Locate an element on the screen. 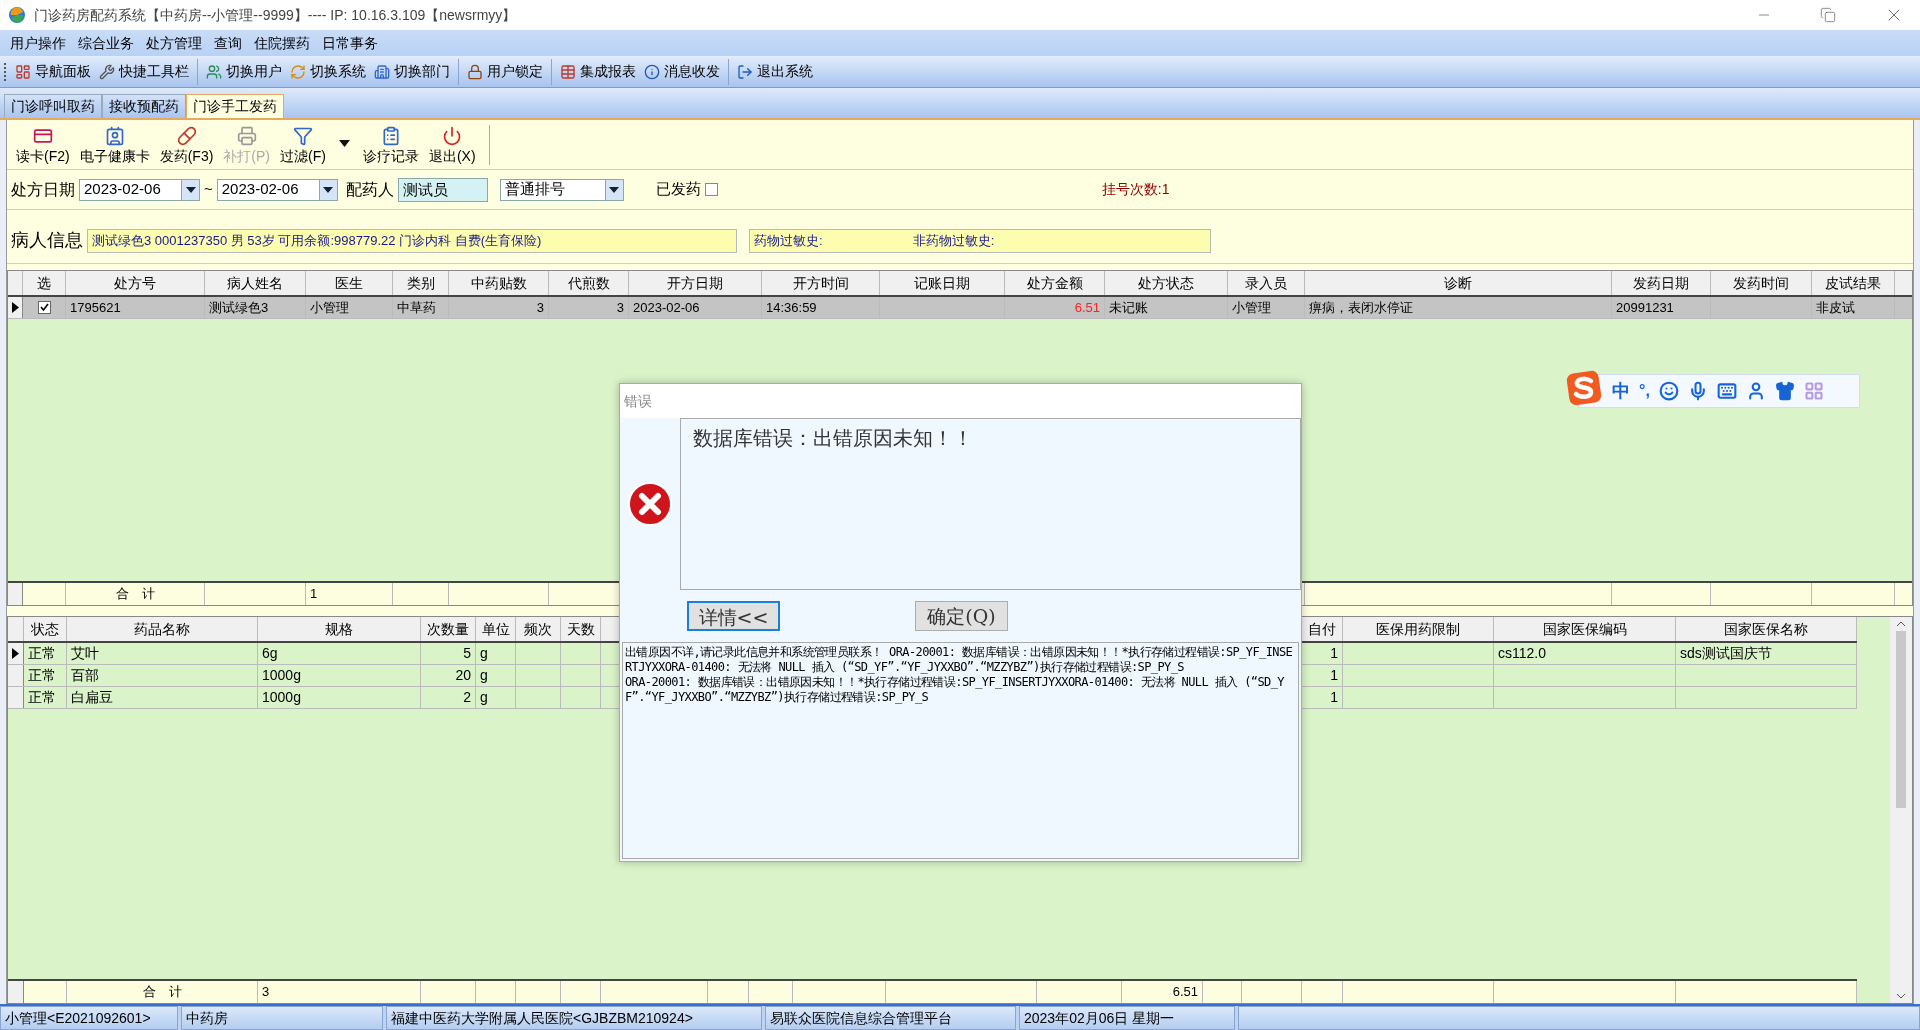 This screenshot has width=1920, height=1030. column-header: 单位 is located at coordinates (496, 629).